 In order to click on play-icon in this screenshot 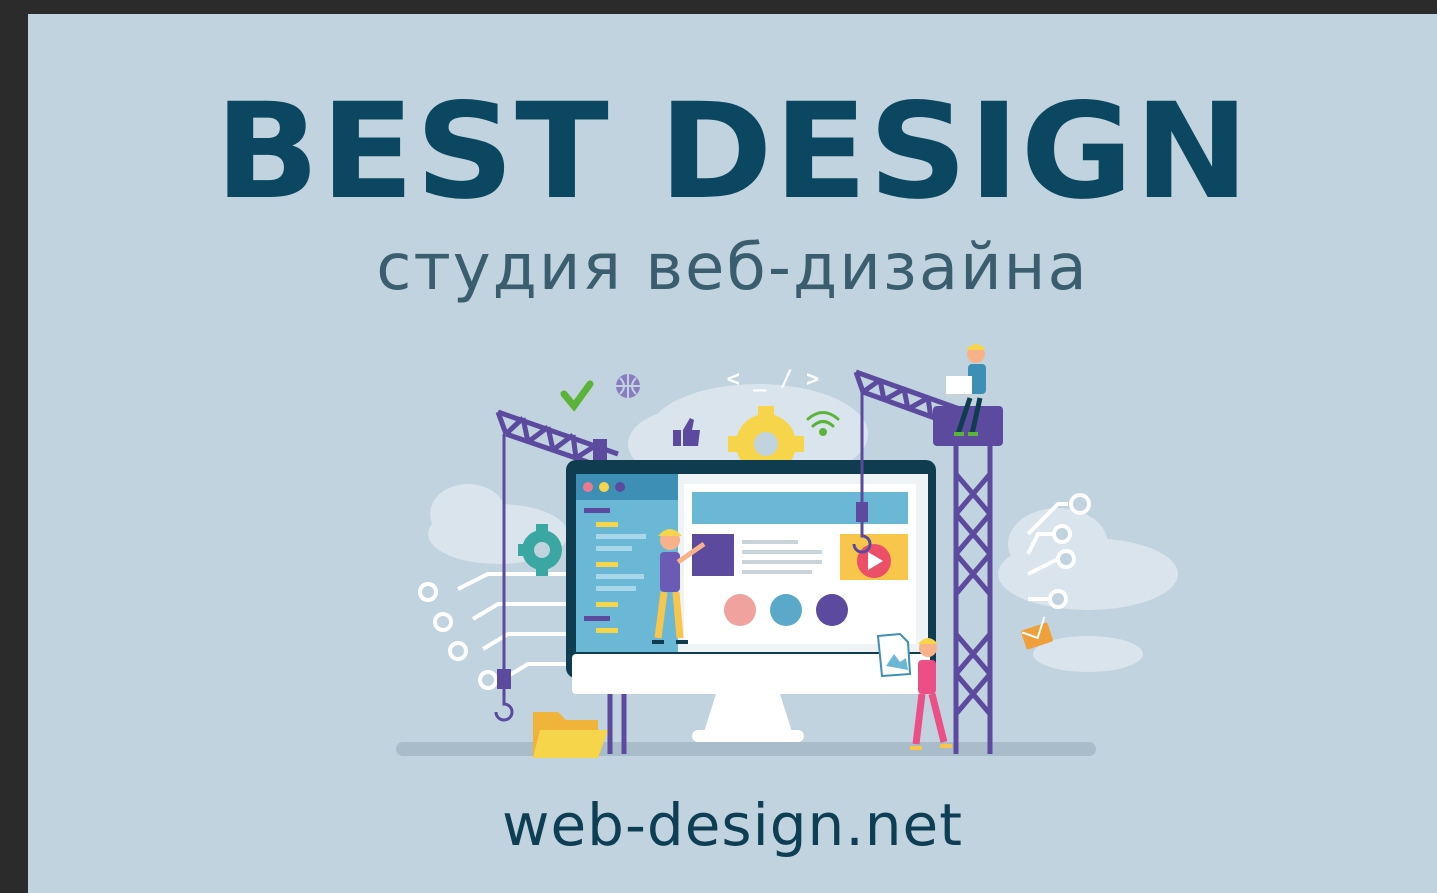, I will do `click(874, 561)`.